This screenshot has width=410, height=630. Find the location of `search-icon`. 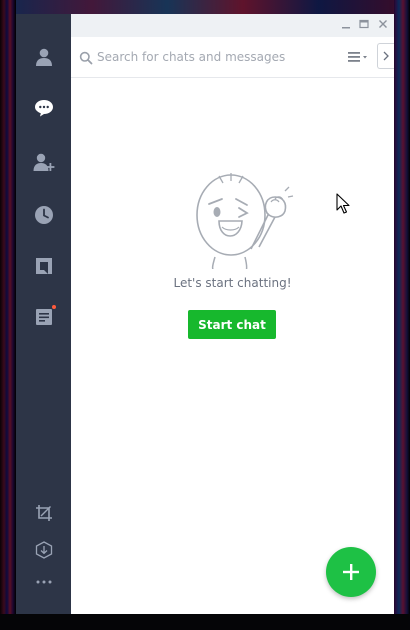

search-icon is located at coordinates (86, 57).